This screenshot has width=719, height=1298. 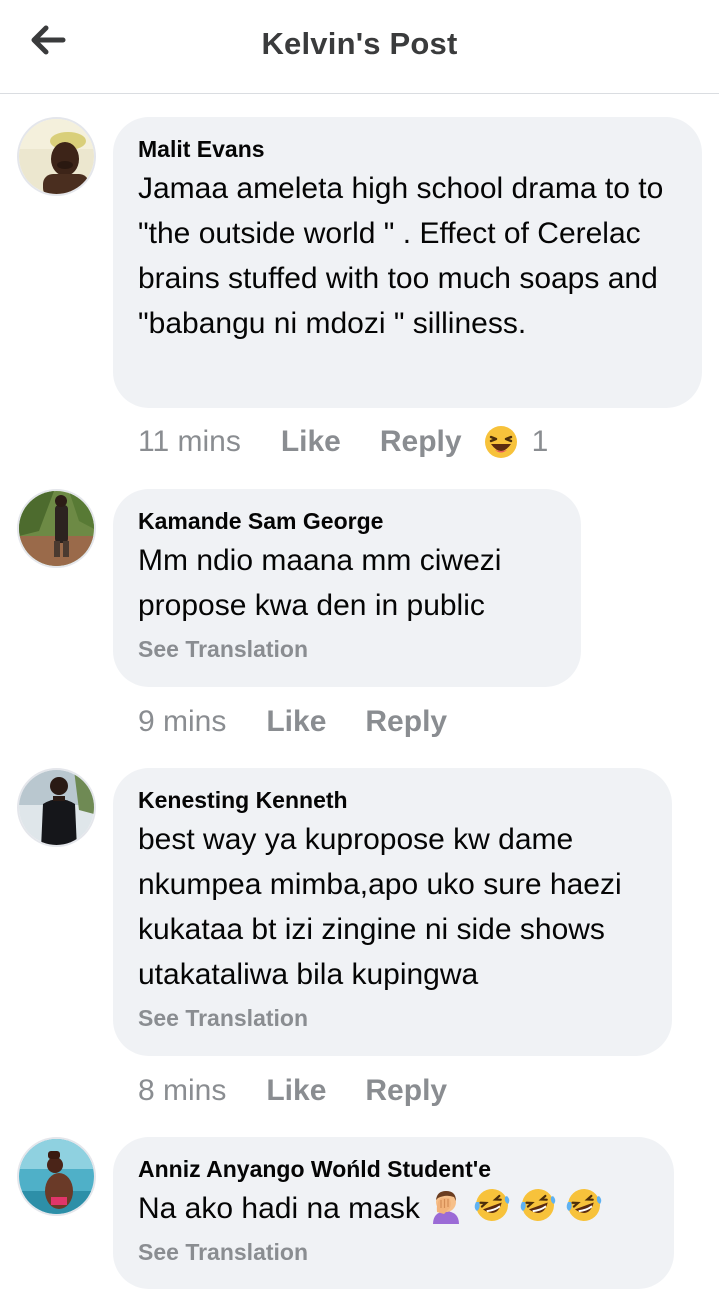 I want to click on top-bar: Kelvin's Post, so click(x=359, y=47).